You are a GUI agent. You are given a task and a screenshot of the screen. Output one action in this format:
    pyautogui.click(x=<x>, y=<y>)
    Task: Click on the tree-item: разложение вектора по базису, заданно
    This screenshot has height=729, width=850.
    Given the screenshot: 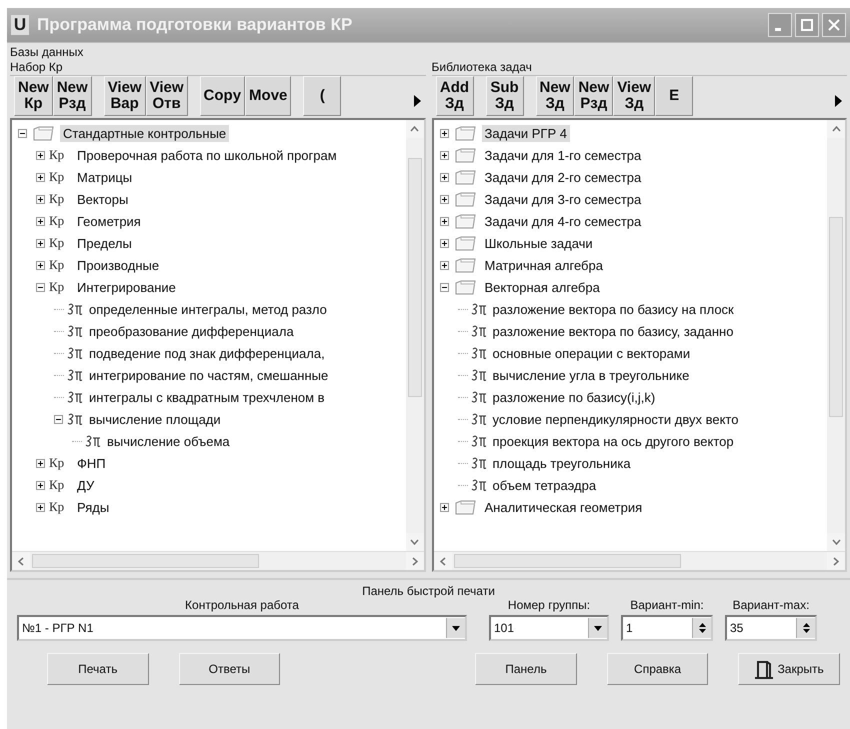 What is the action you would take?
    pyautogui.click(x=613, y=331)
    